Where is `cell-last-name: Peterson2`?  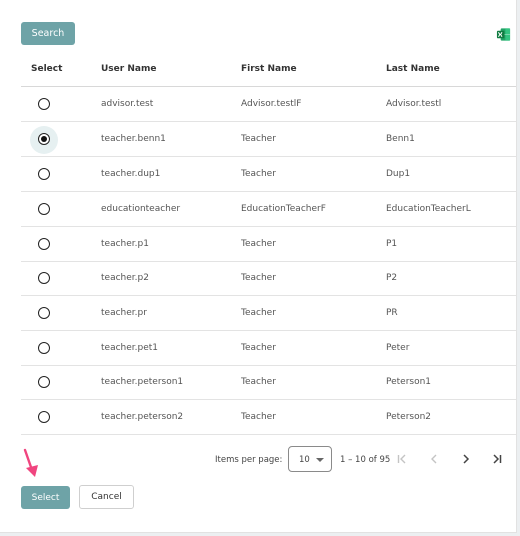 cell-last-name: Peterson2 is located at coordinates (409, 417).